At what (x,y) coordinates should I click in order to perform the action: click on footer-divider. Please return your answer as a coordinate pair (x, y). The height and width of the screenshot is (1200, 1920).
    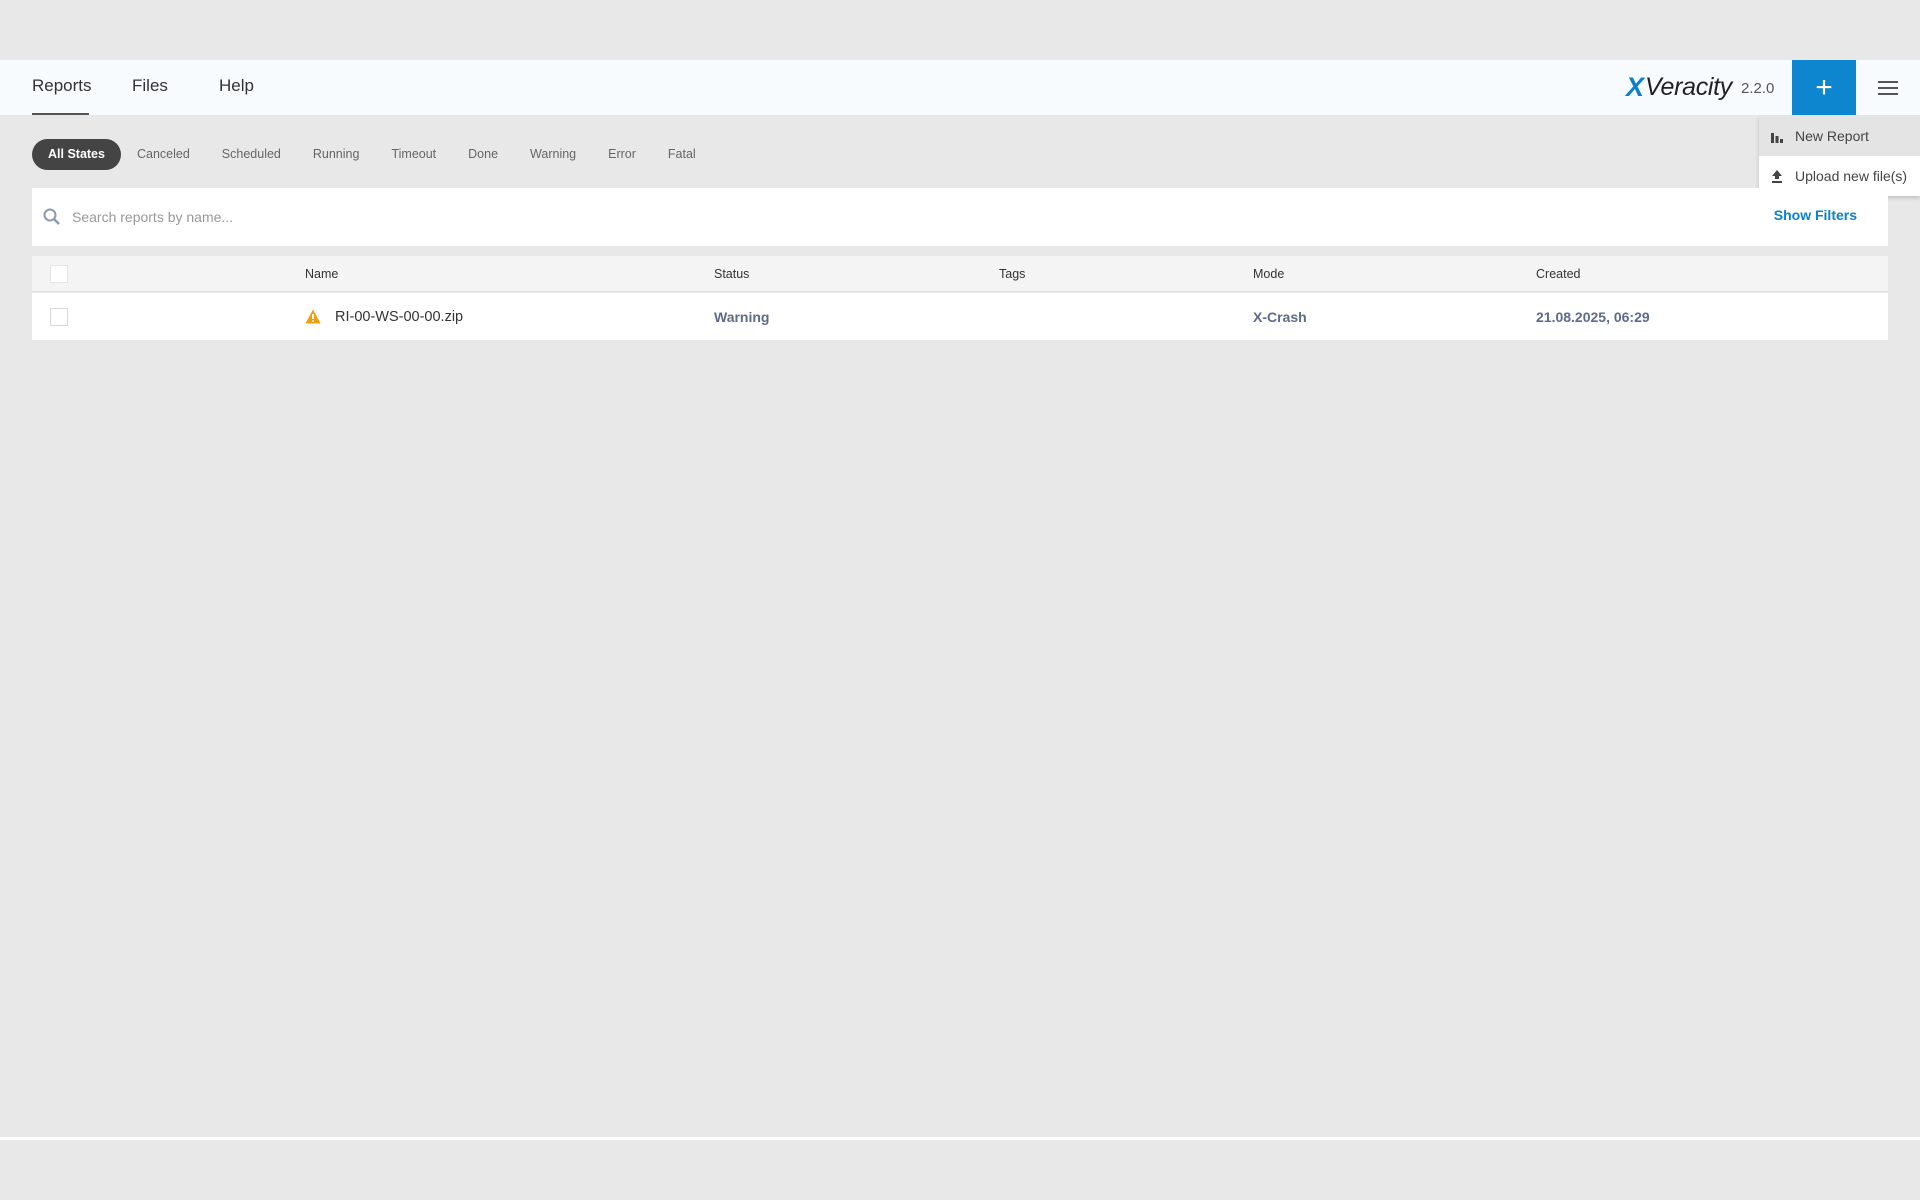
    Looking at the image, I should click on (960, 1138).